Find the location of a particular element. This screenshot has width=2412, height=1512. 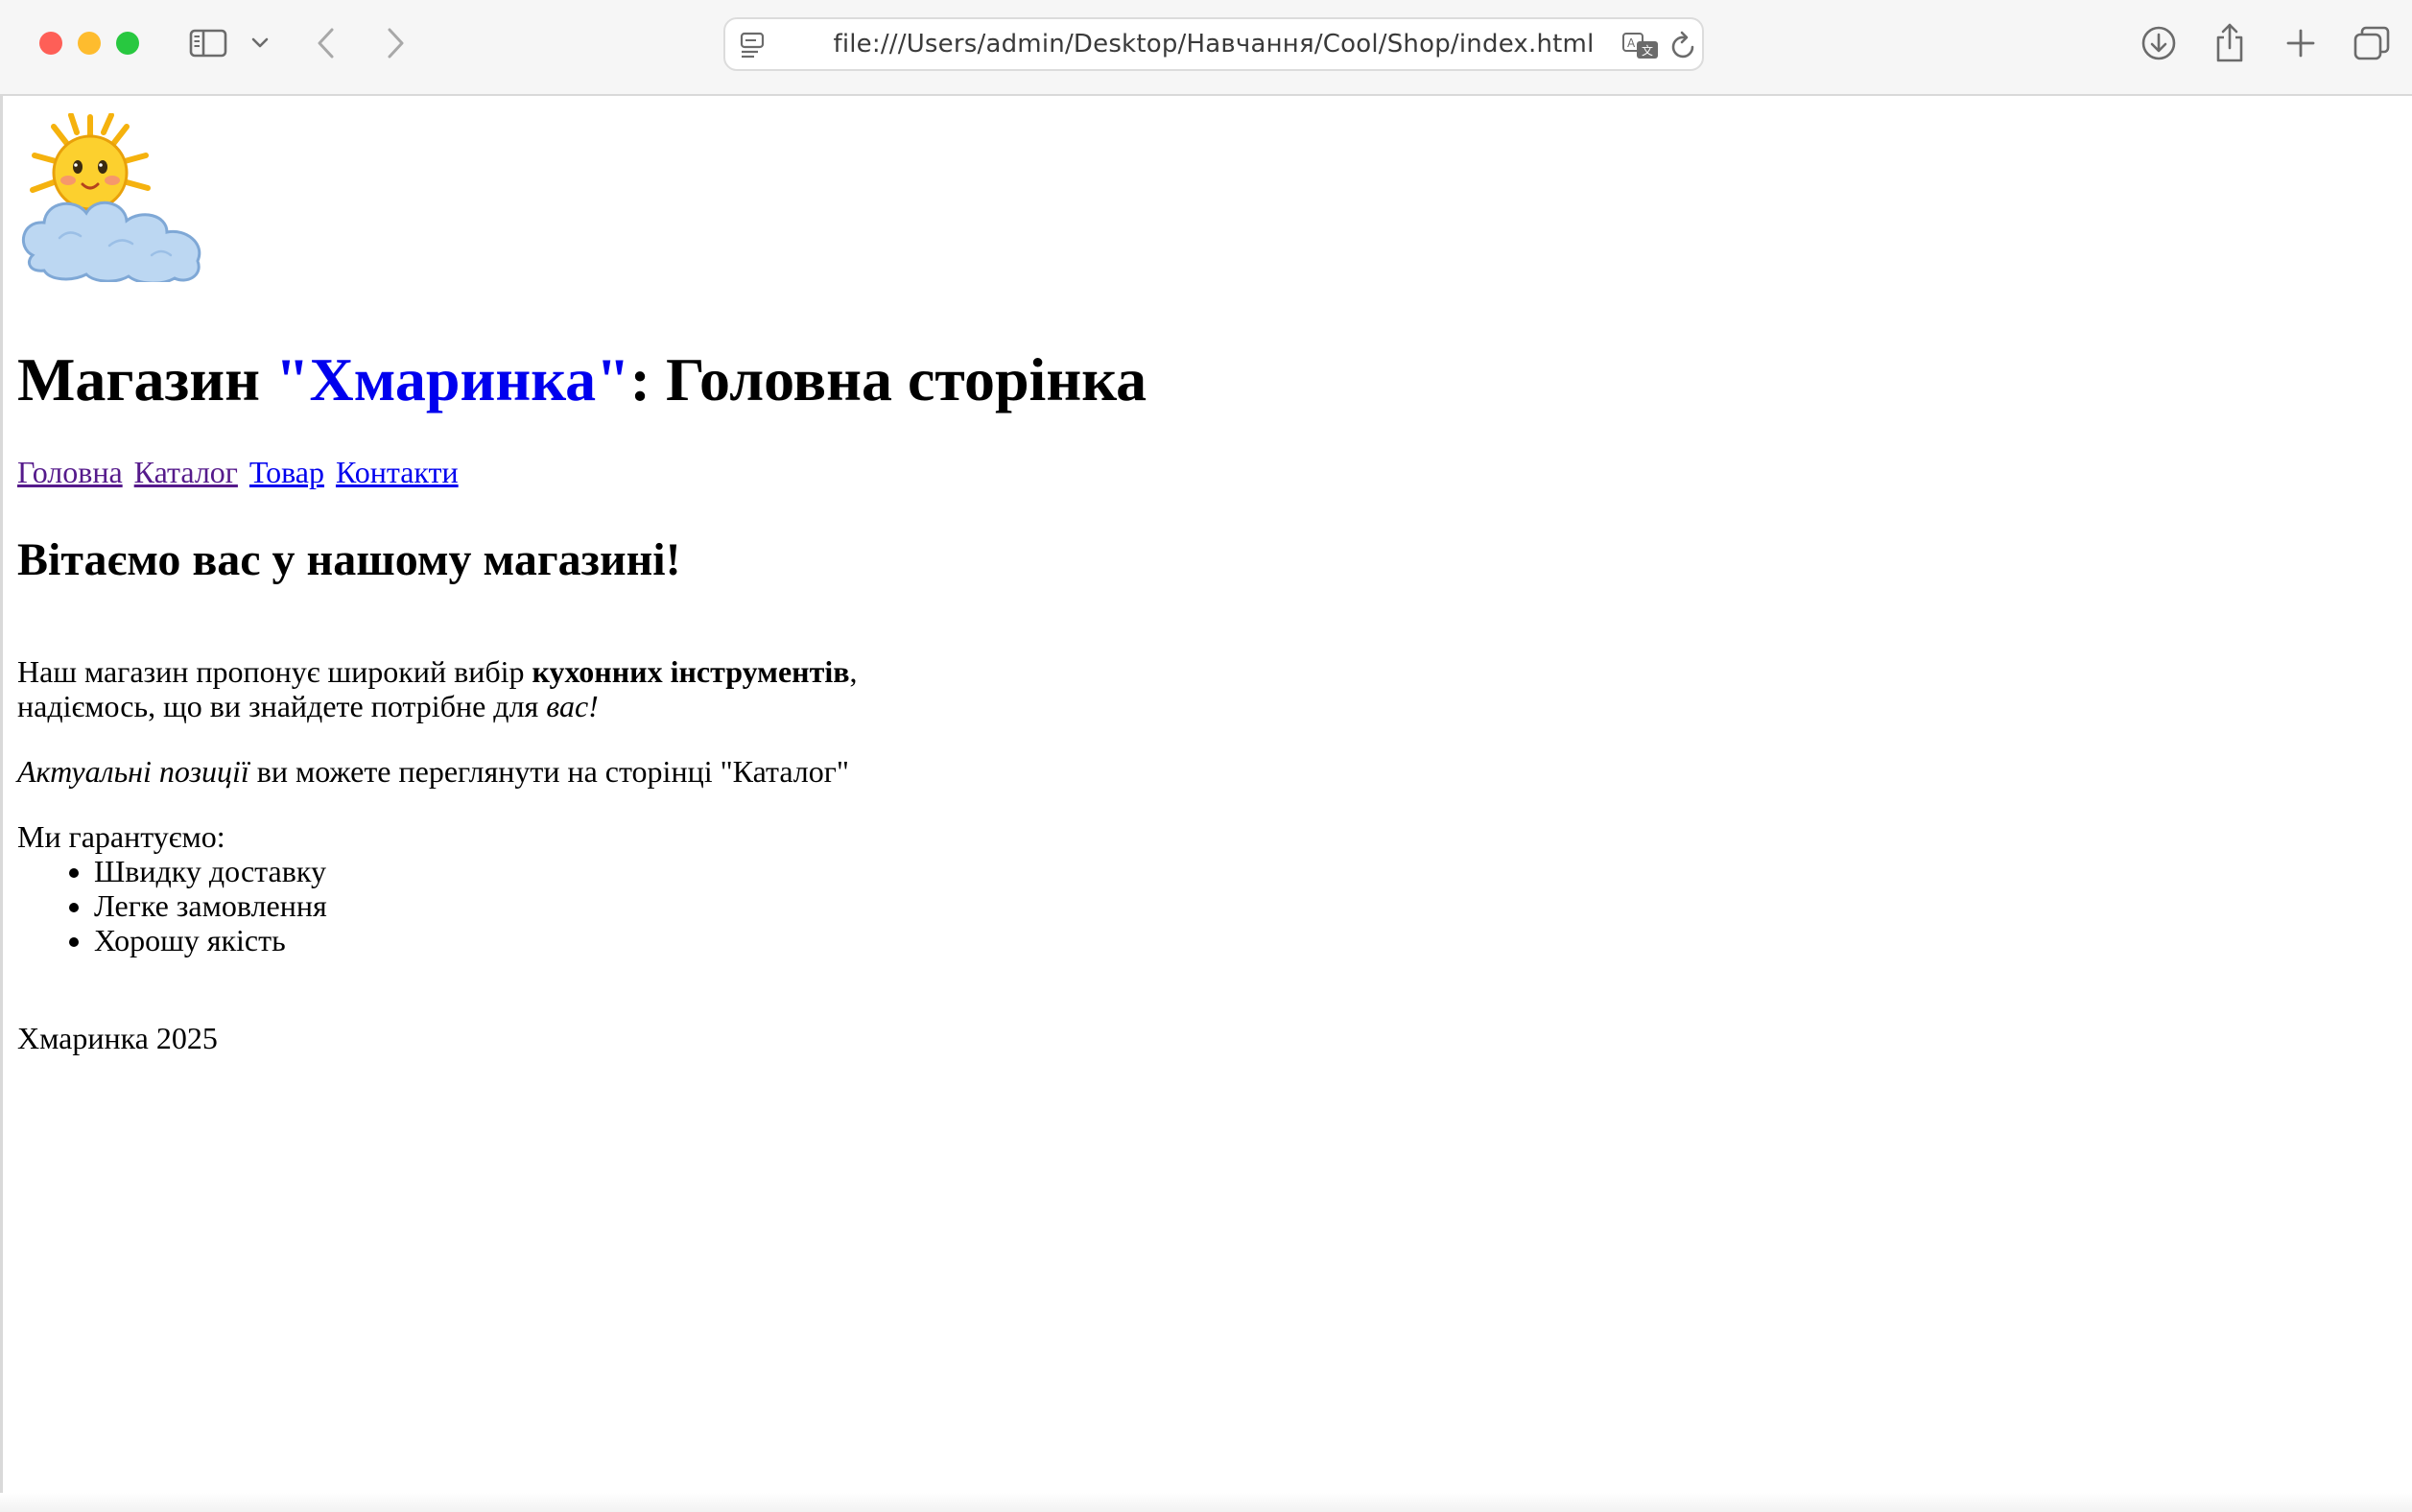

chevron-right-icon is located at coordinates (396, 43).